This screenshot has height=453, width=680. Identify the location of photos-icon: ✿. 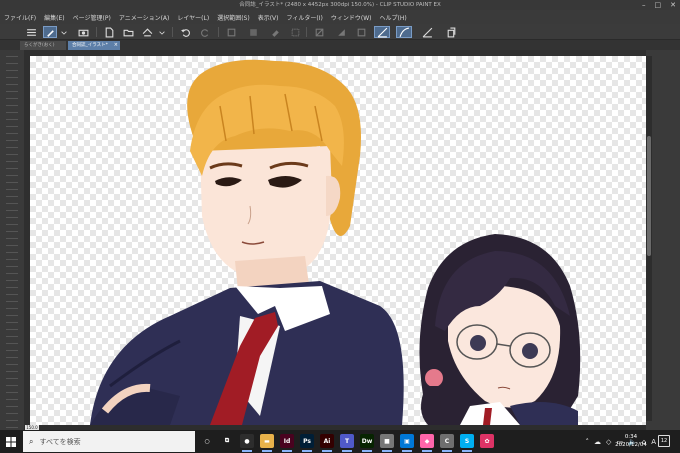
(487, 441).